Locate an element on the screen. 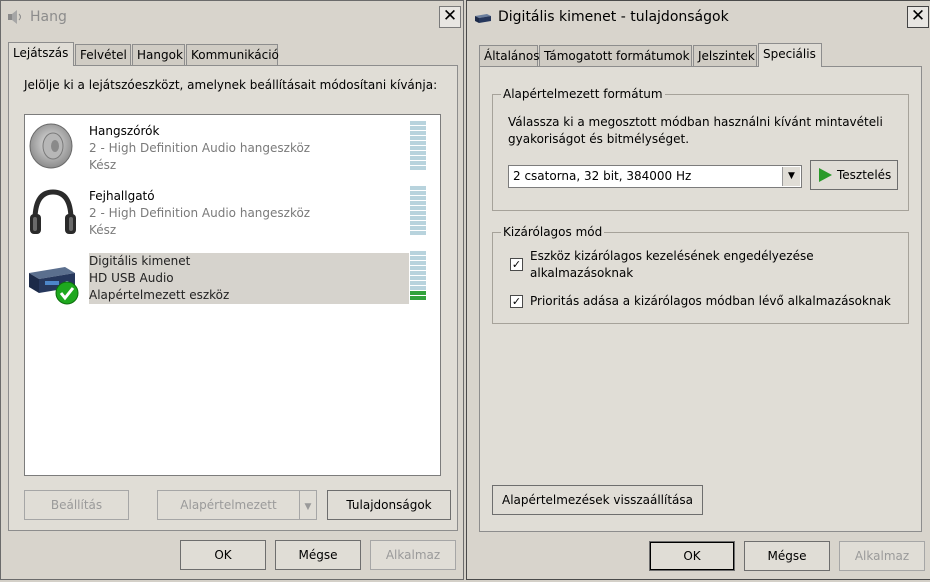  format-select-value: 2 csatorna, 32 bit, 384000 Hz is located at coordinates (602, 176).